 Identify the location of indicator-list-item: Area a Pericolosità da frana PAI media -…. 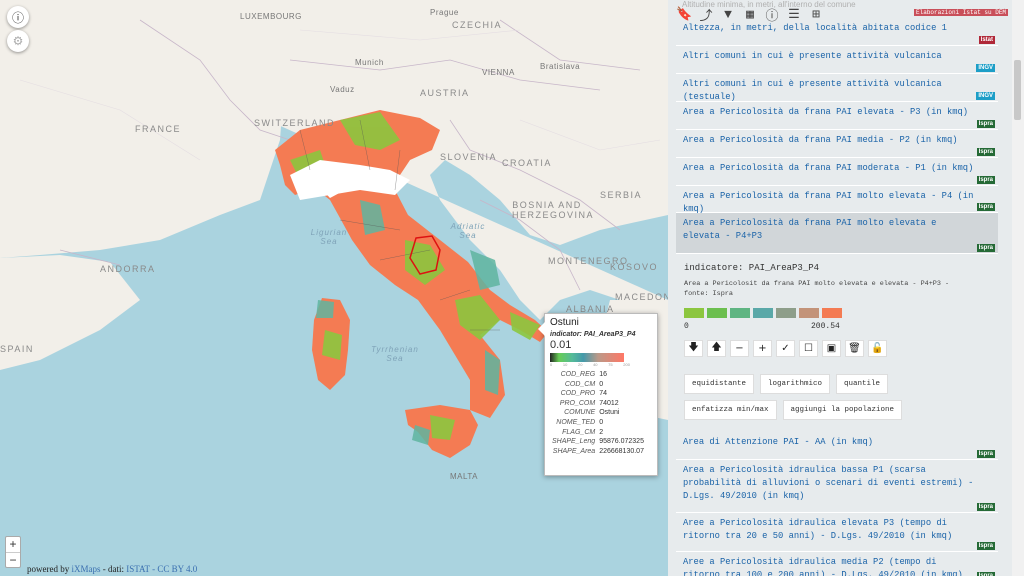
(837, 144).